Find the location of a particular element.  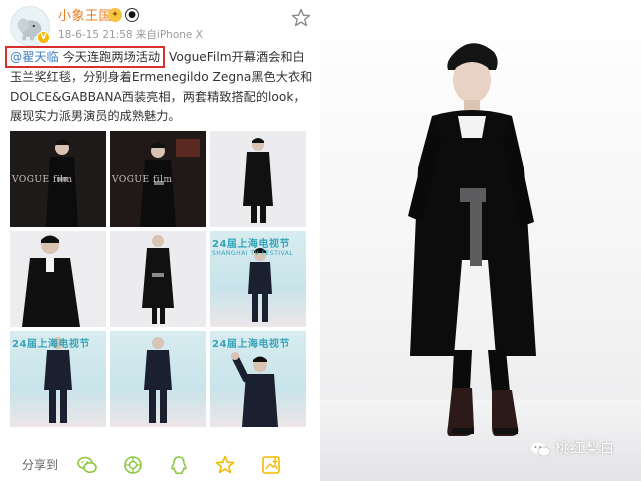

grid-image-1: VOGUE film is located at coordinates (58, 179).